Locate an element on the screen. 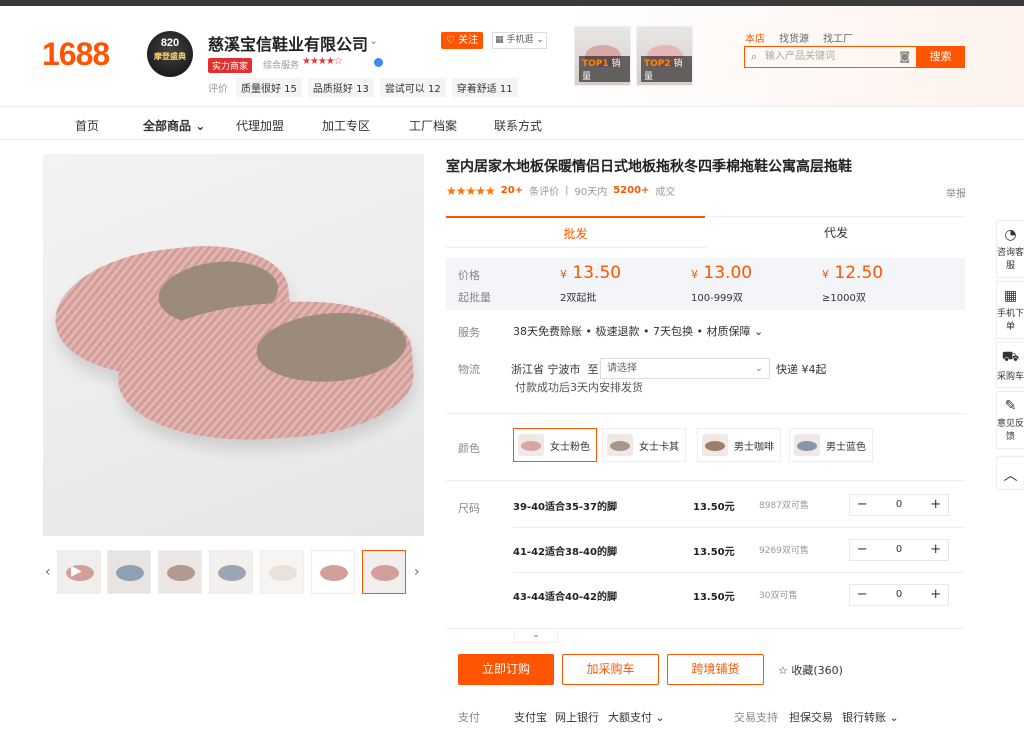 The image size is (1024, 731). sidebar-mobile-order: ▦ 手机下单 is located at coordinates (1010, 310).